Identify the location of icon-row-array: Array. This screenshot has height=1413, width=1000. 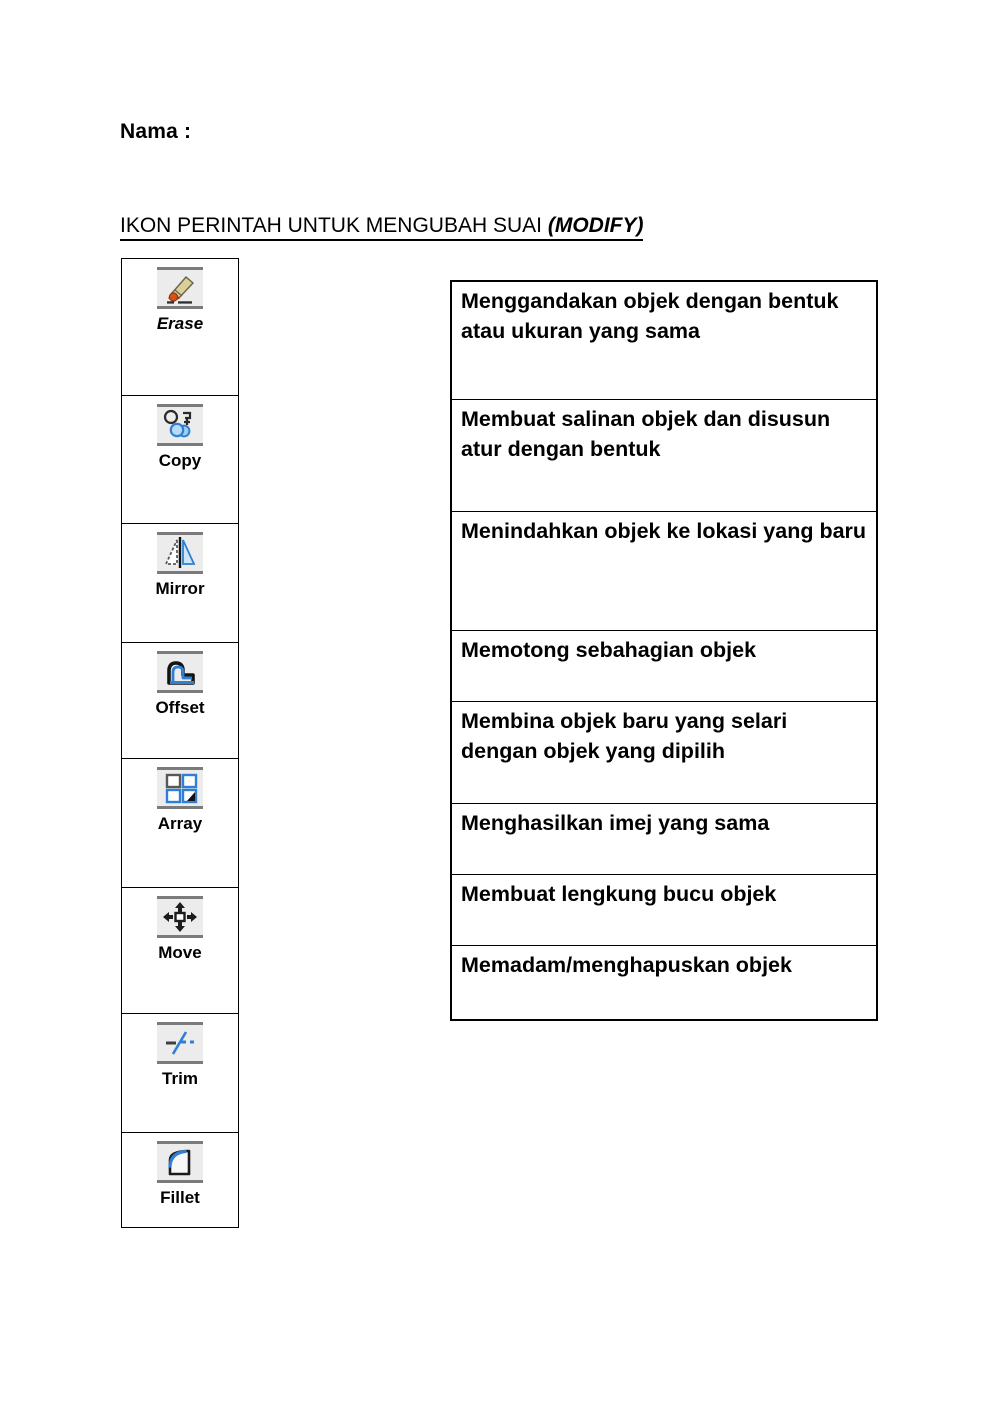
(180, 823).